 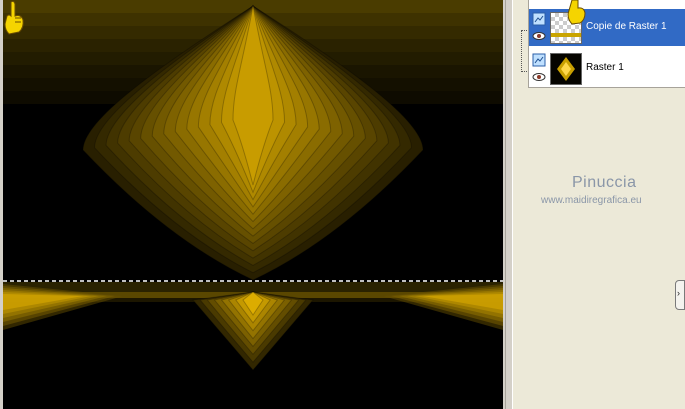 I want to click on watermark-url: www.maidiregrafica.eu, so click(x=591, y=200).